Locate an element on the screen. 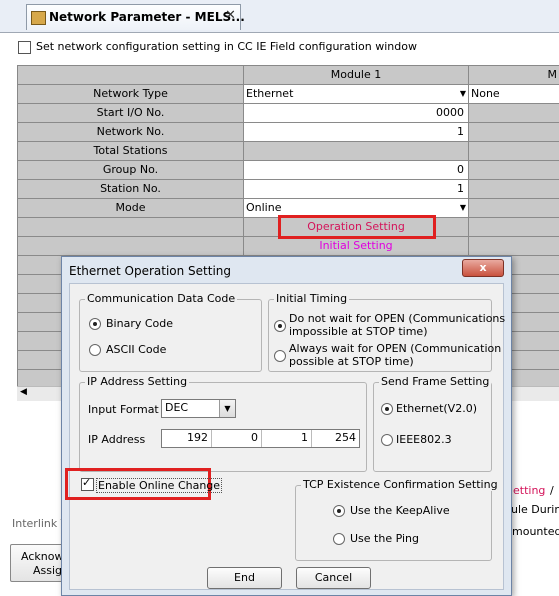 This screenshot has width=559, height=596. module2-initial is located at coordinates (514, 246).